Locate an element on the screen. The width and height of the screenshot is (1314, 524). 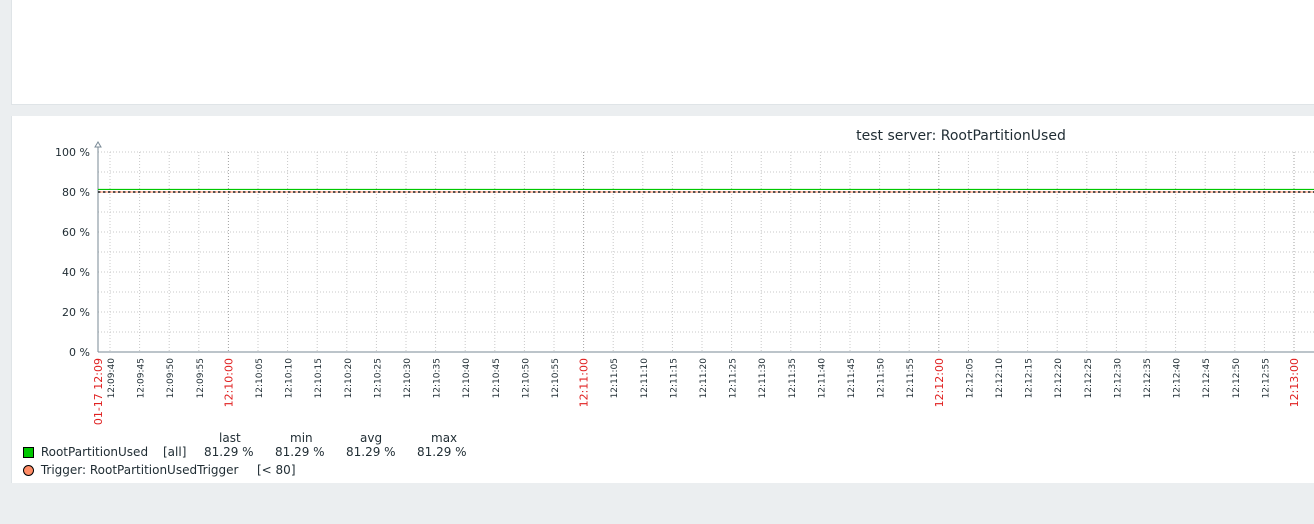
series-func: [all] is located at coordinates (175, 452).